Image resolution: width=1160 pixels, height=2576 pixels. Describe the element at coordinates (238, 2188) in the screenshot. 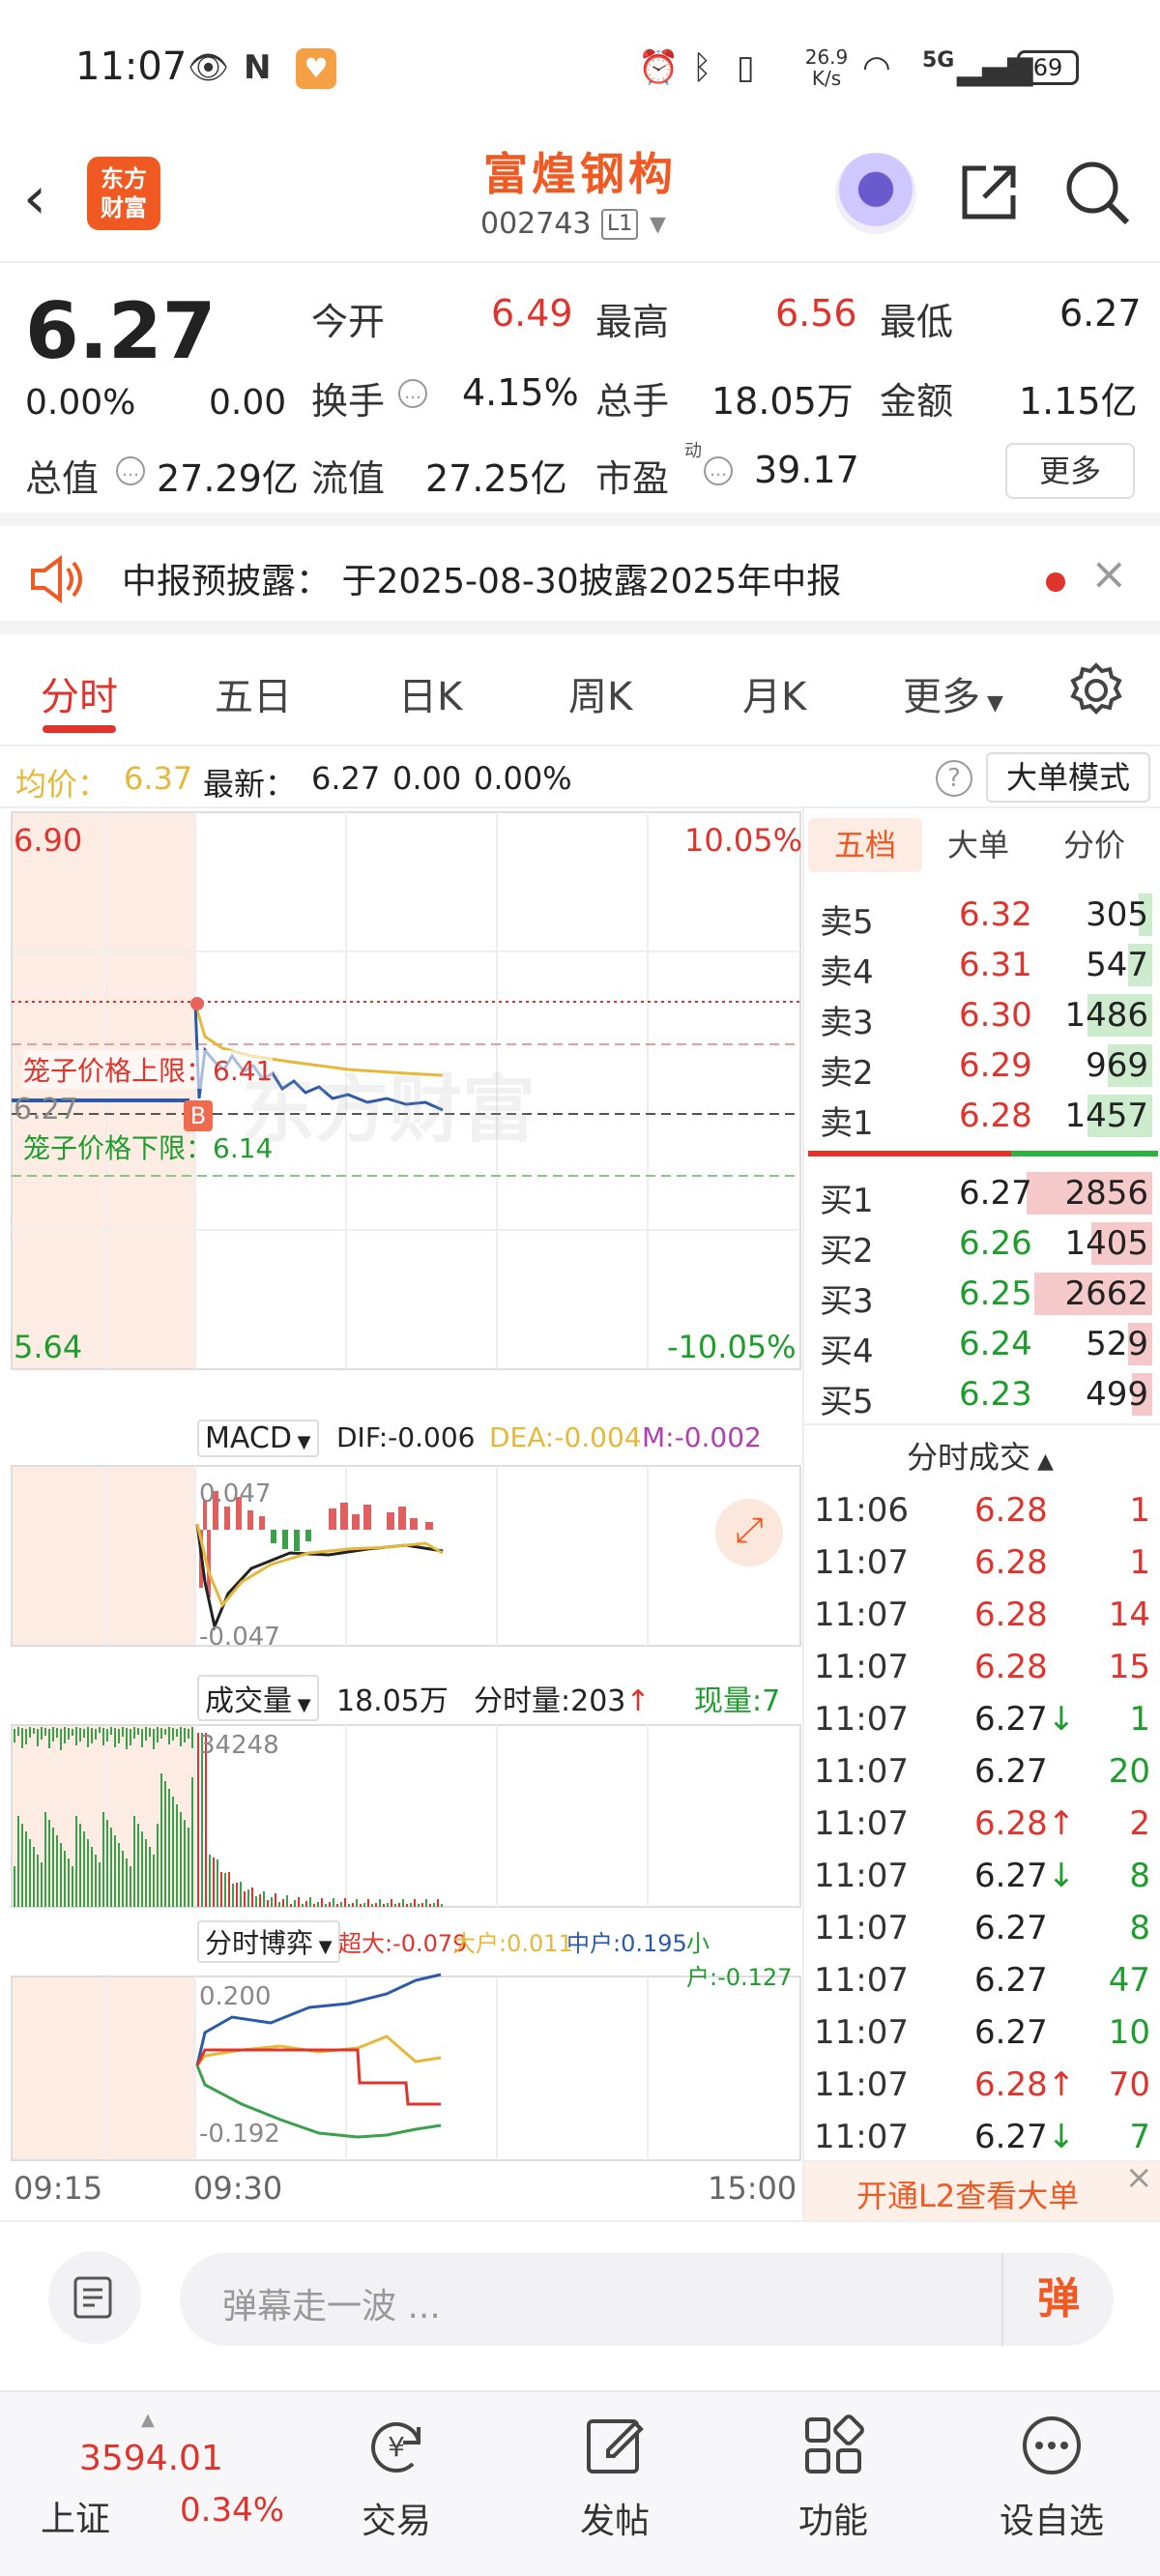

I see `time-axis-open: 09:30` at that location.